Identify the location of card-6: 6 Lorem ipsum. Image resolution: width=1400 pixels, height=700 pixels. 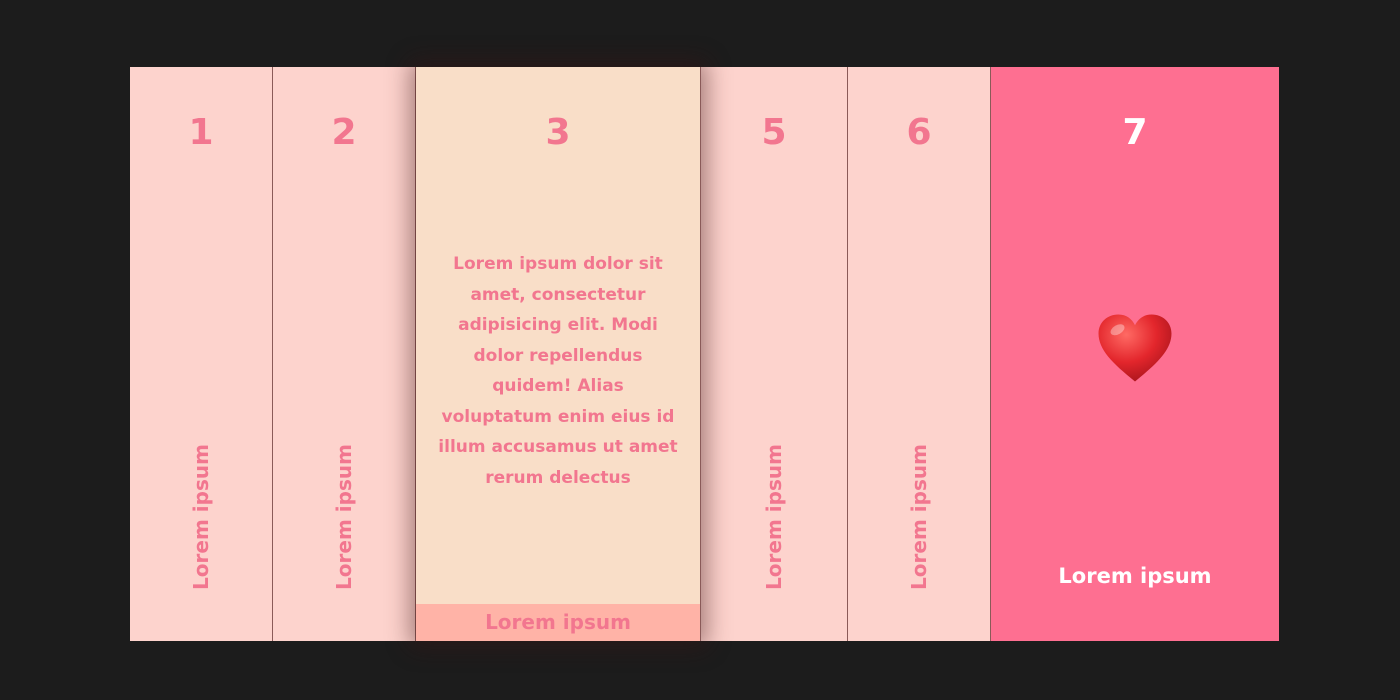
(919, 354).